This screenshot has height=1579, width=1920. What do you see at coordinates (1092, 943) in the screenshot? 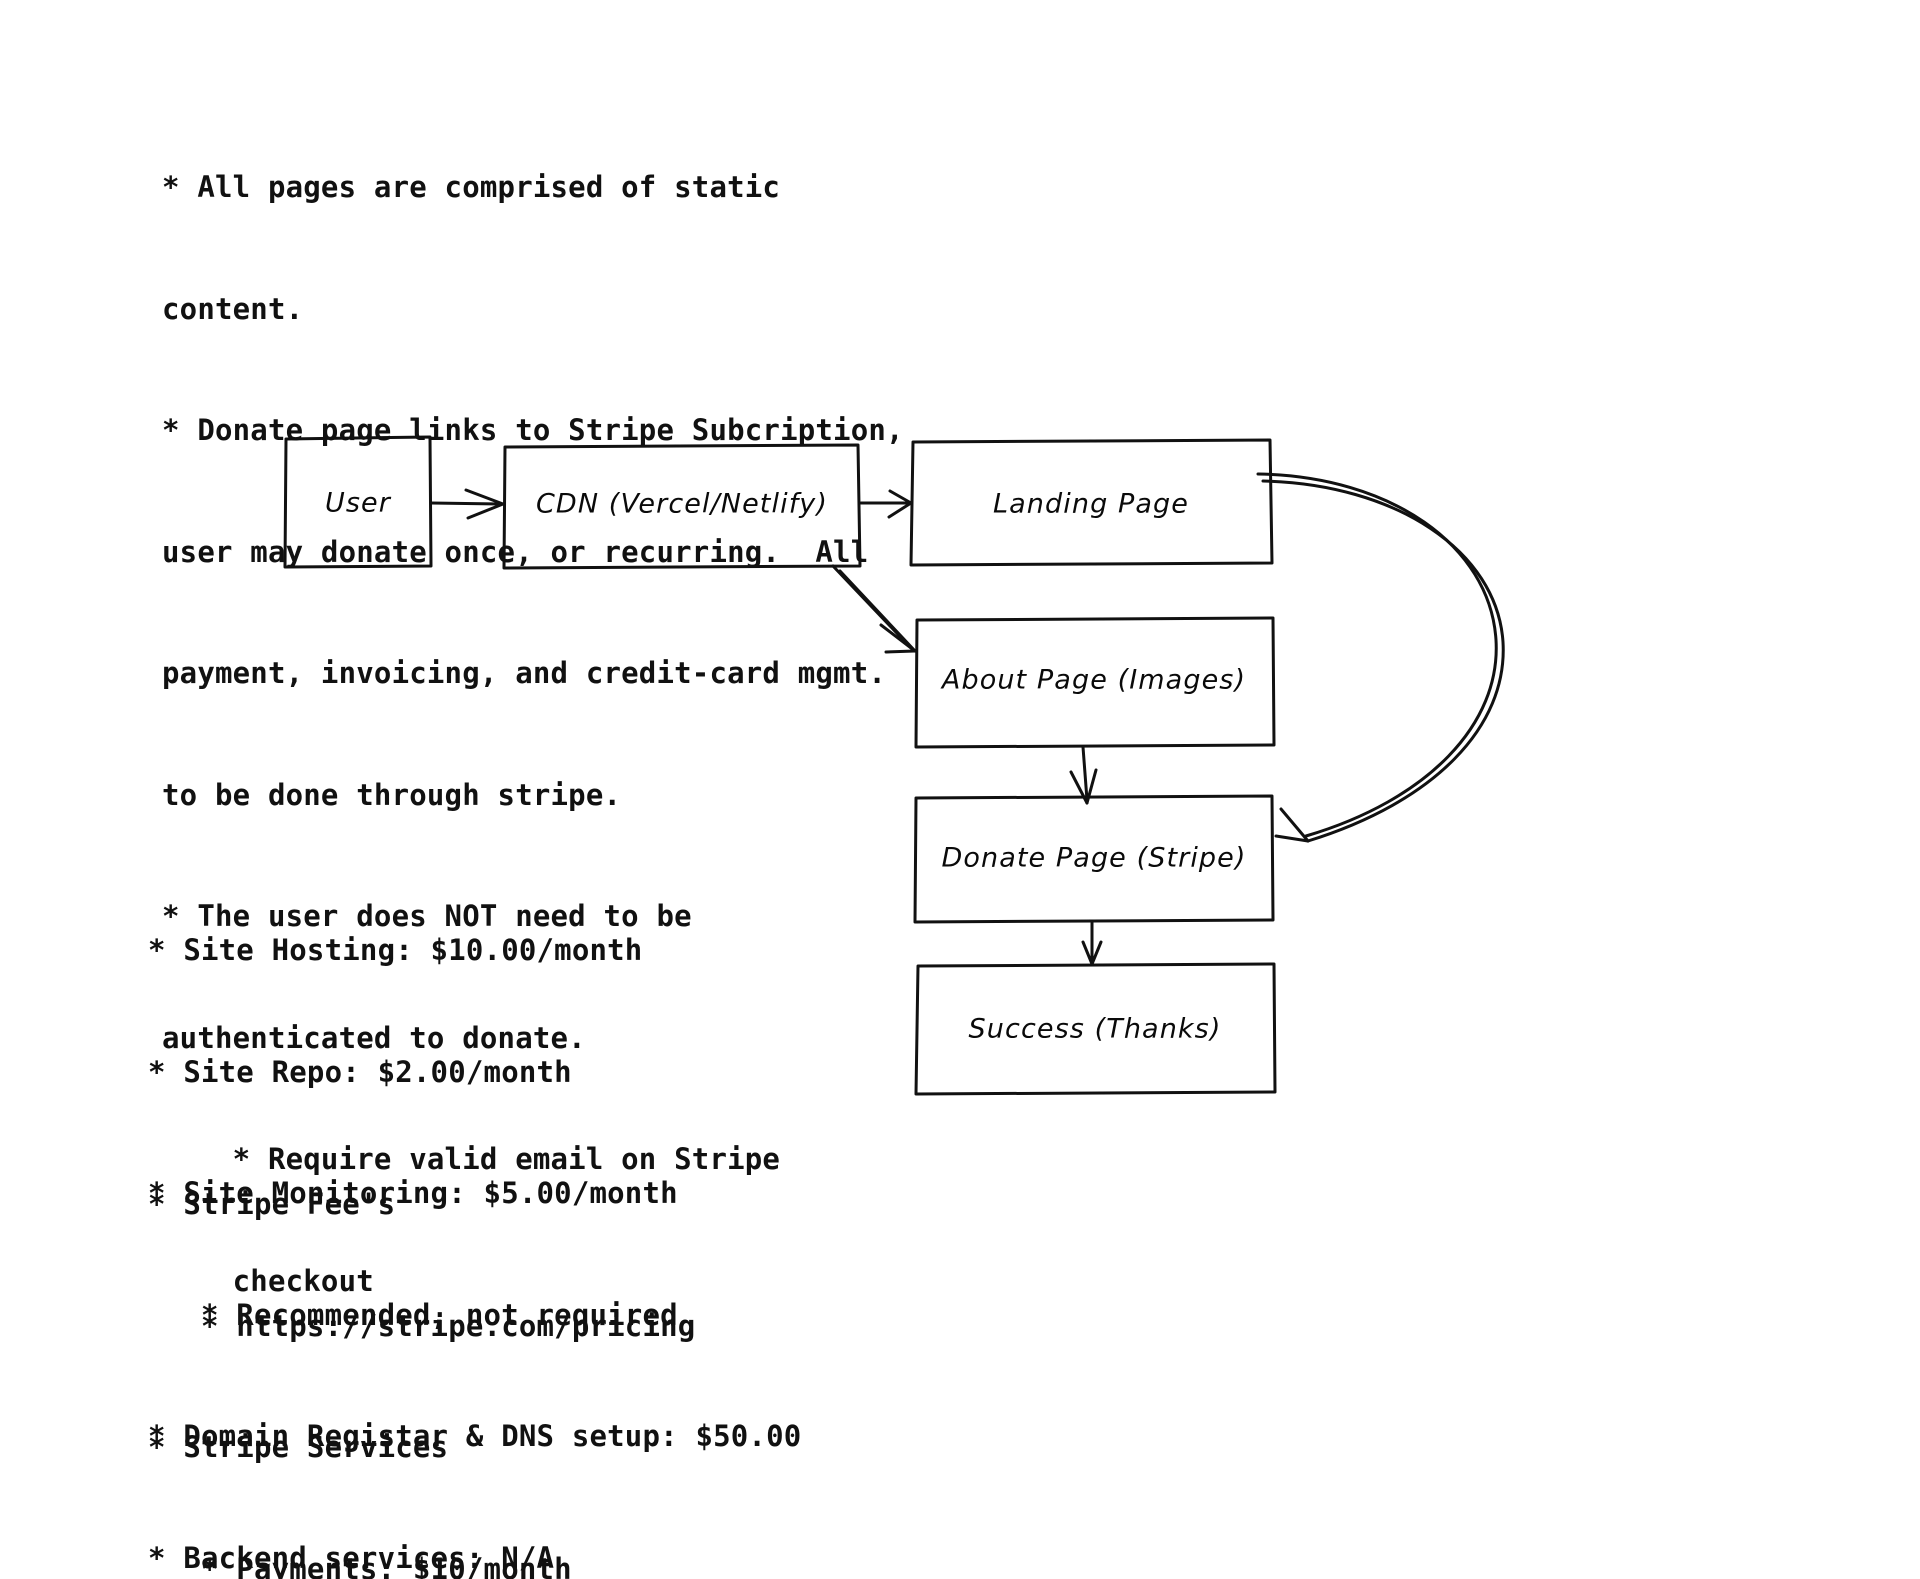
I see `edge-donate-to-success` at bounding box center [1092, 943].